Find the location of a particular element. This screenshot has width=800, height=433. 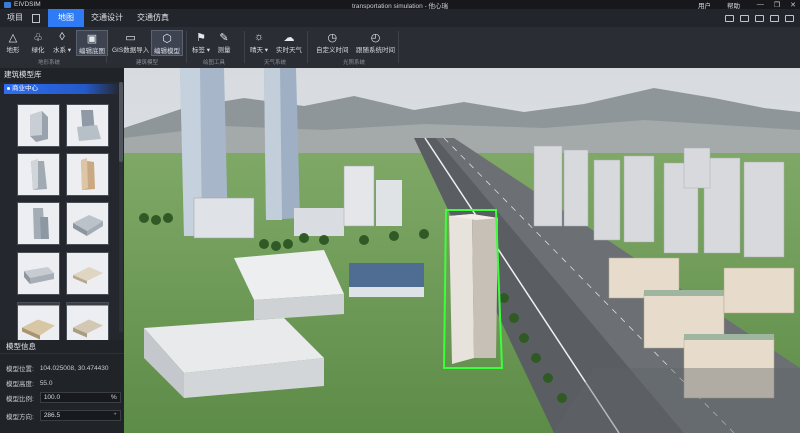

settings-toggle-icon is located at coordinates (729, 18).